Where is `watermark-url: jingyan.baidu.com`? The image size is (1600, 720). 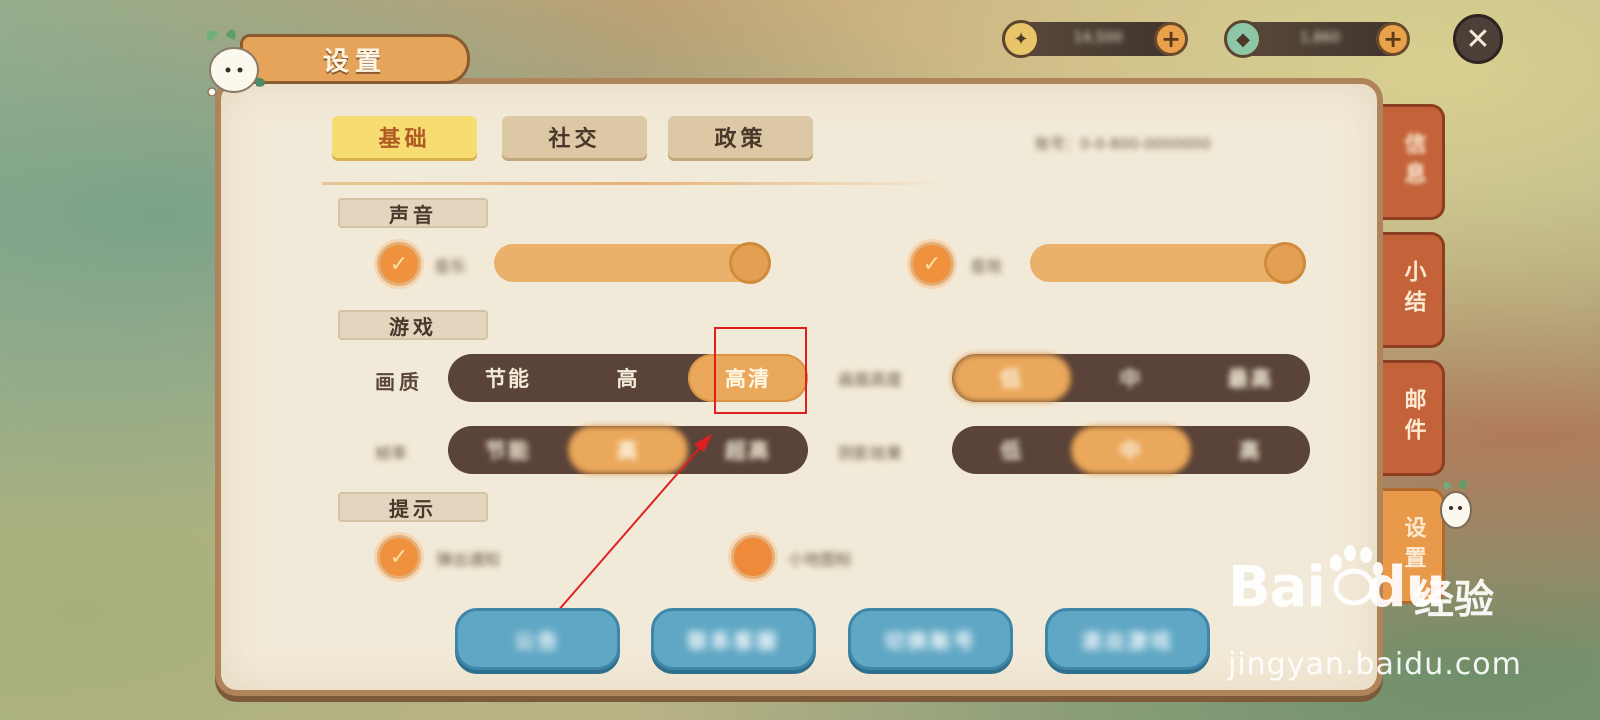 watermark-url: jingyan.baidu.com is located at coordinates (1375, 664).